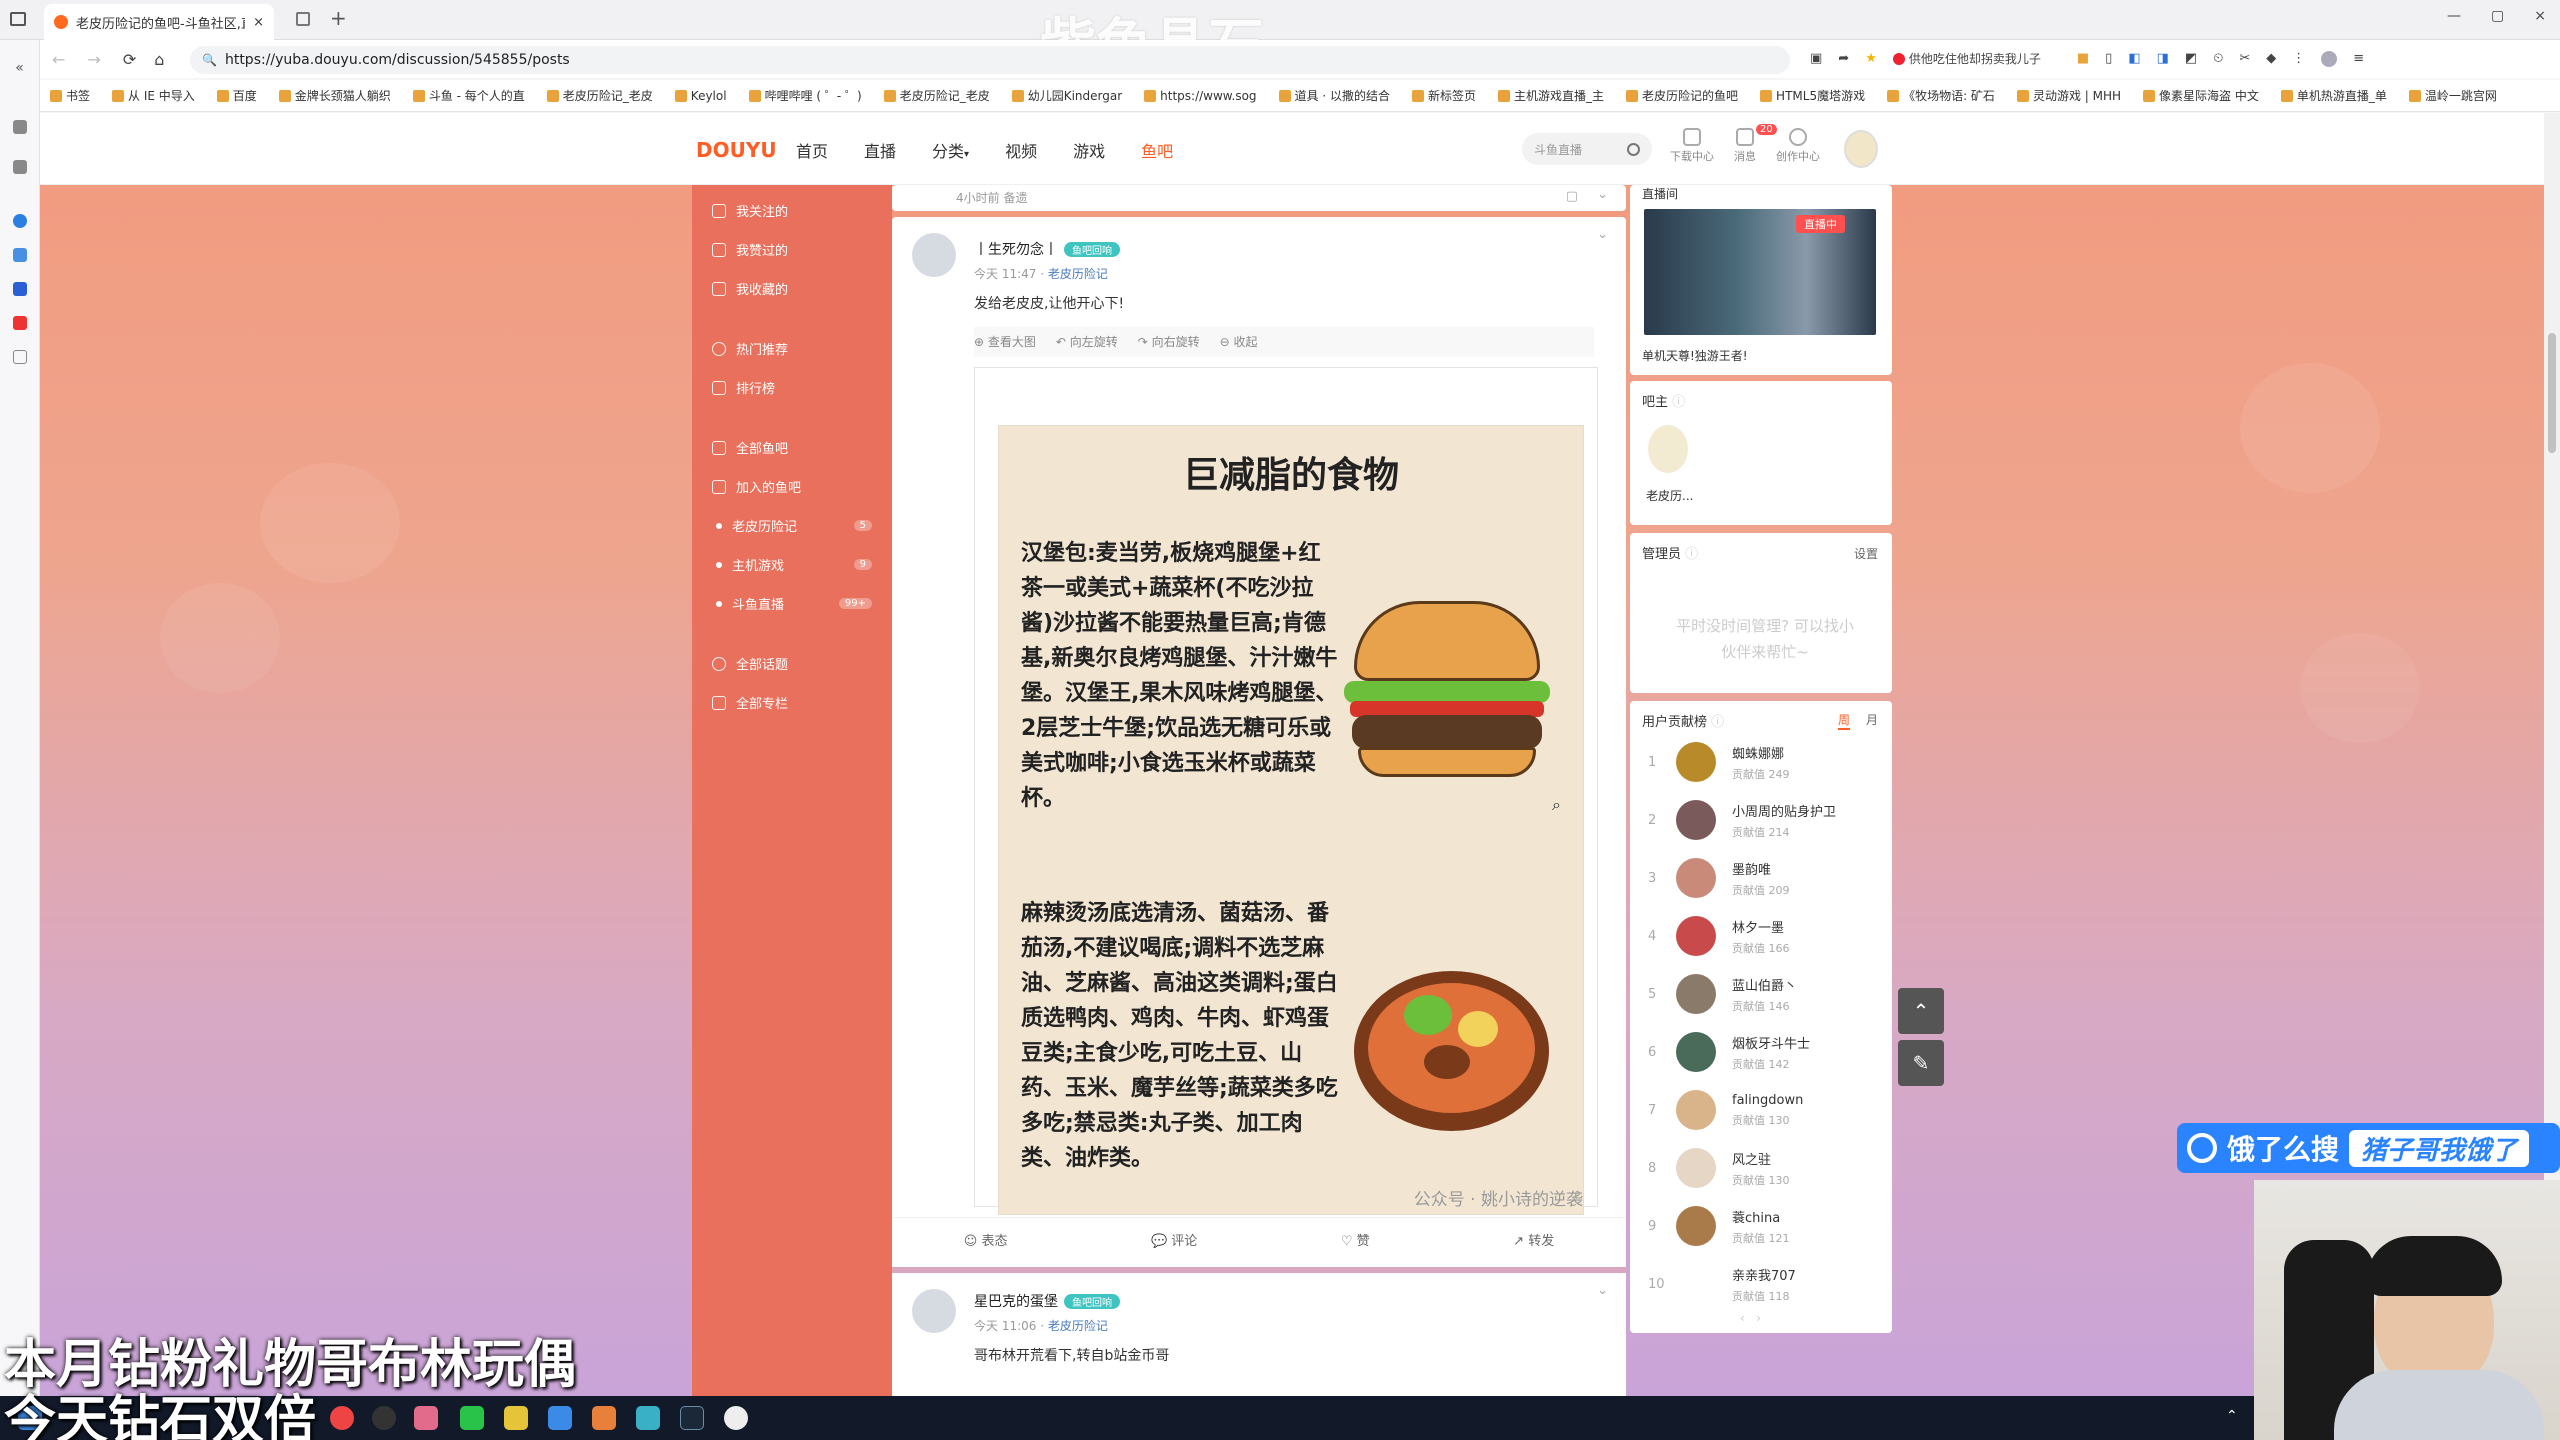  Describe the element at coordinates (1016, 1302) in the screenshot. I see `post-author: 星巴克的蛋堡` at that location.